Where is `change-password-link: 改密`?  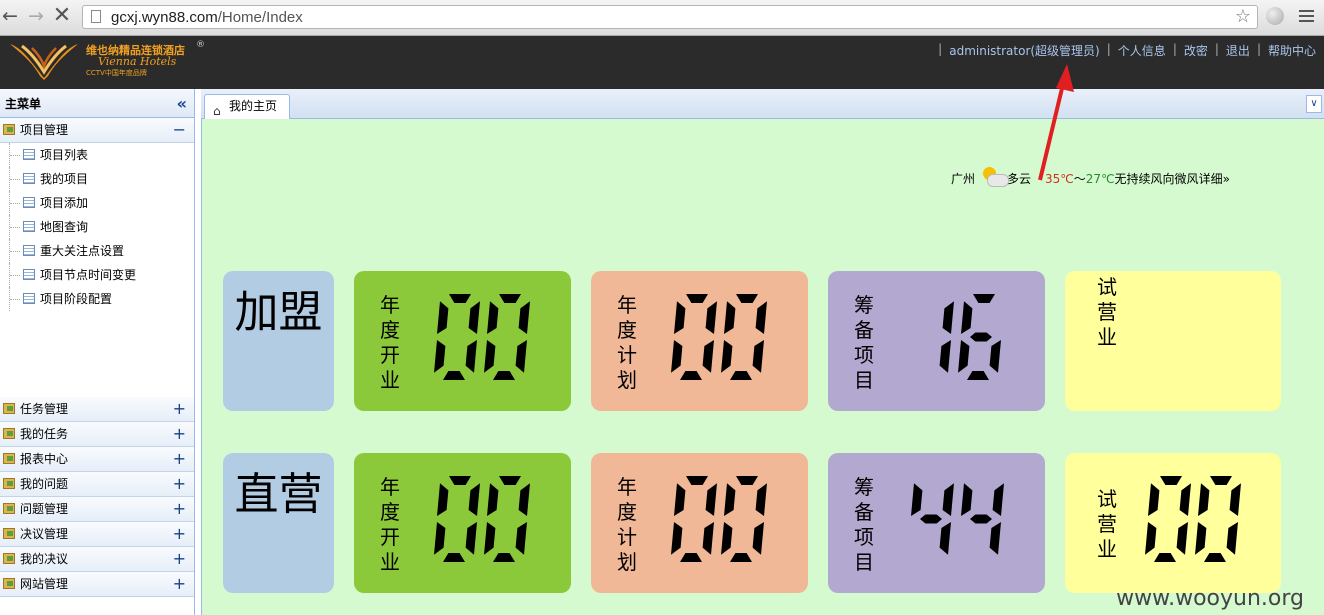
change-password-link: 改密 is located at coordinates (1196, 50).